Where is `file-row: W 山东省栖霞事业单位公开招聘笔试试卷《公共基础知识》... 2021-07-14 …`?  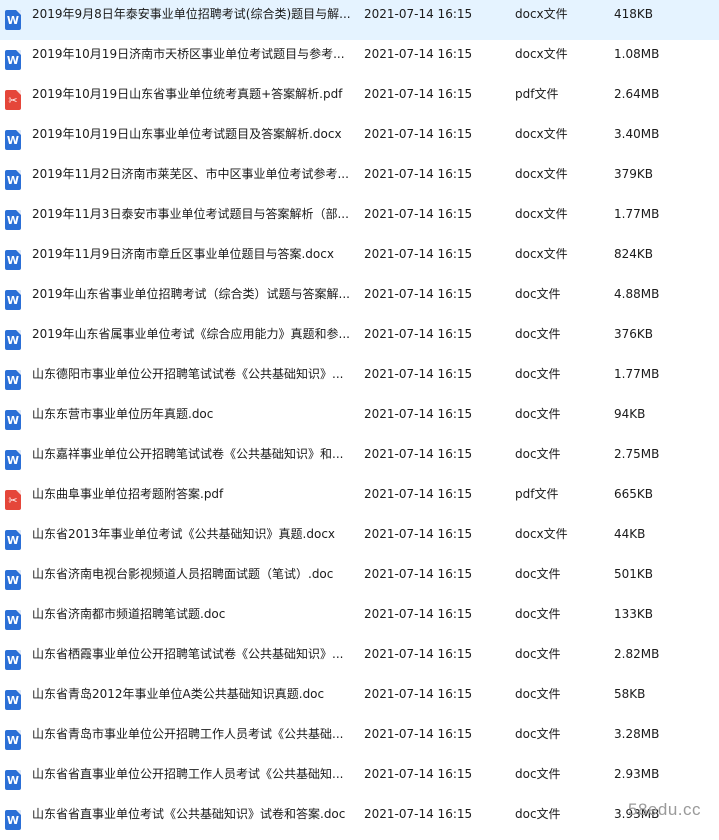
file-row: W 山东省栖霞事业单位公开招聘笔试试卷《公共基础知识》... 2021-07-14 … is located at coordinates (359, 660).